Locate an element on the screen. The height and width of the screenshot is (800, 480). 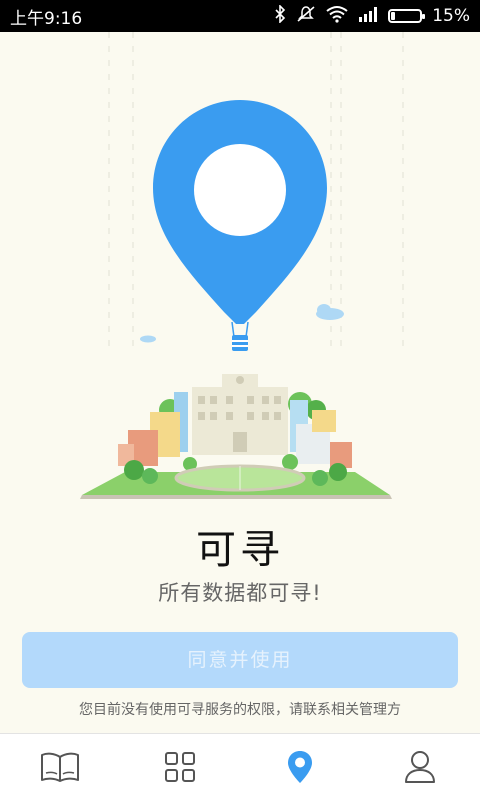
permission-notice: 您目前没有使用可寻服务的权限，请联系相关管理方 is located at coordinates (240, 710).